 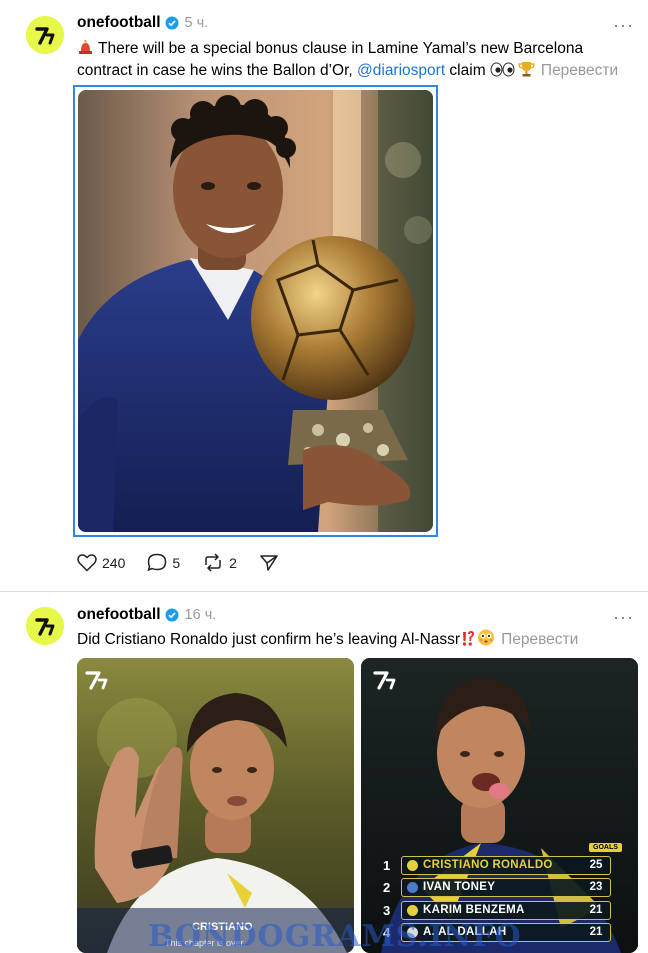 I want to click on player-name: CRISTIANO RONALDO, so click(x=488, y=865).